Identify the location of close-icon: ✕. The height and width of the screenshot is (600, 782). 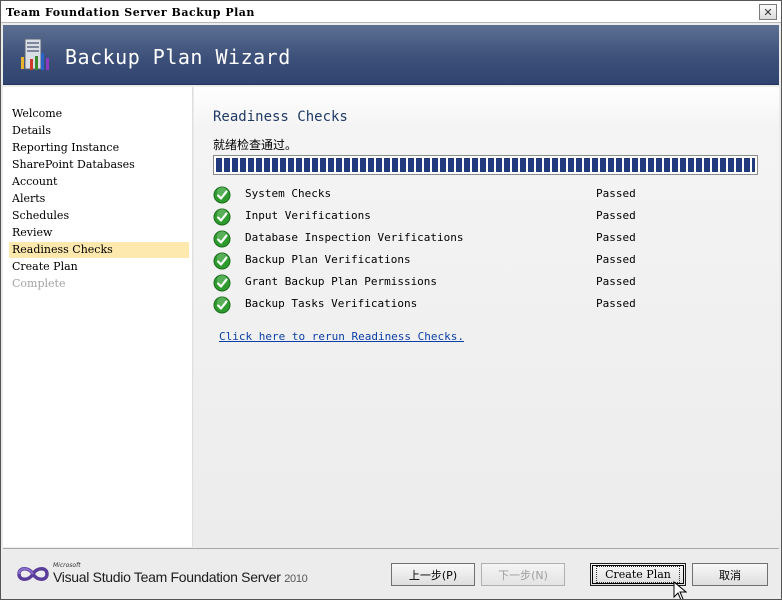
(768, 12).